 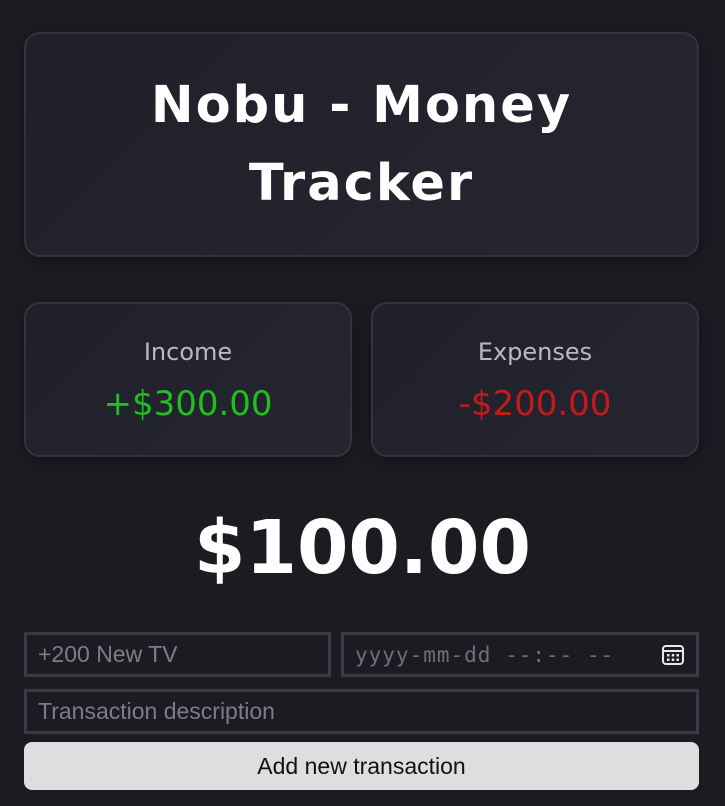 What do you see at coordinates (362, 548) in the screenshot?
I see `balance-total: $100.00` at bounding box center [362, 548].